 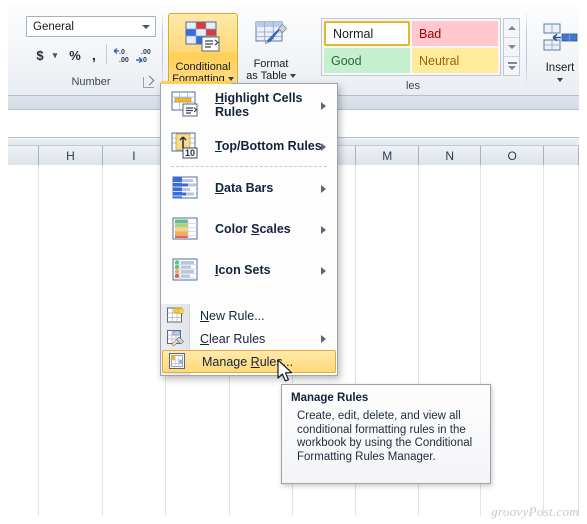 What do you see at coordinates (55, 55) in the screenshot?
I see `currency-dropdown-icon: ▾` at bounding box center [55, 55].